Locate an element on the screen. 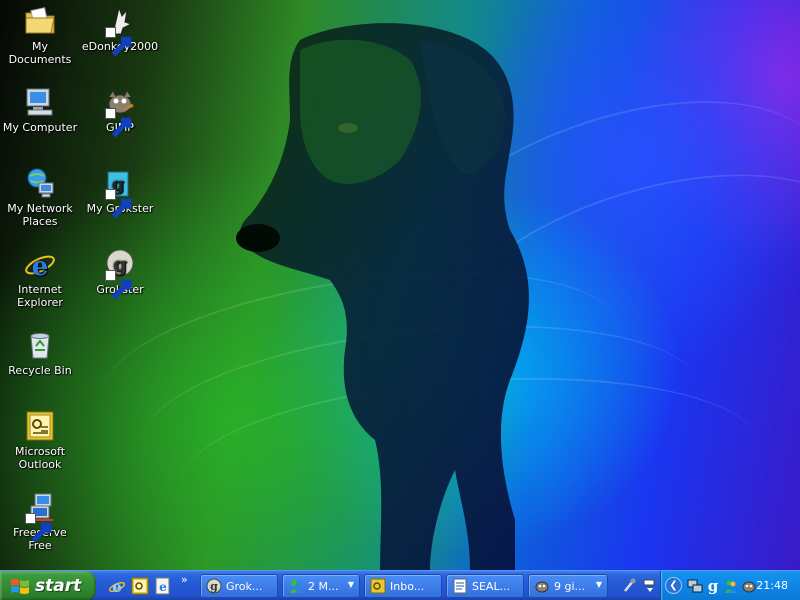 Image resolution: width=800 pixels, height=600 pixels. desktop-icon-label: Internet Explorer is located at coordinates (40, 296).